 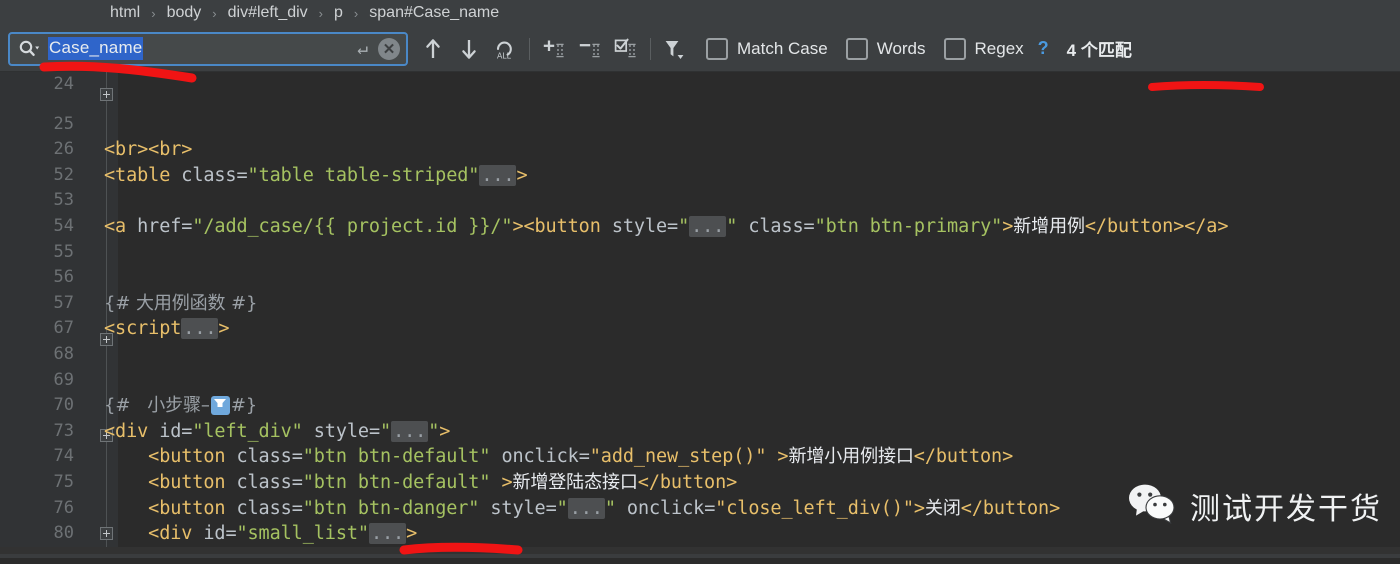 I want to click on search-icon, so click(x=29, y=49).